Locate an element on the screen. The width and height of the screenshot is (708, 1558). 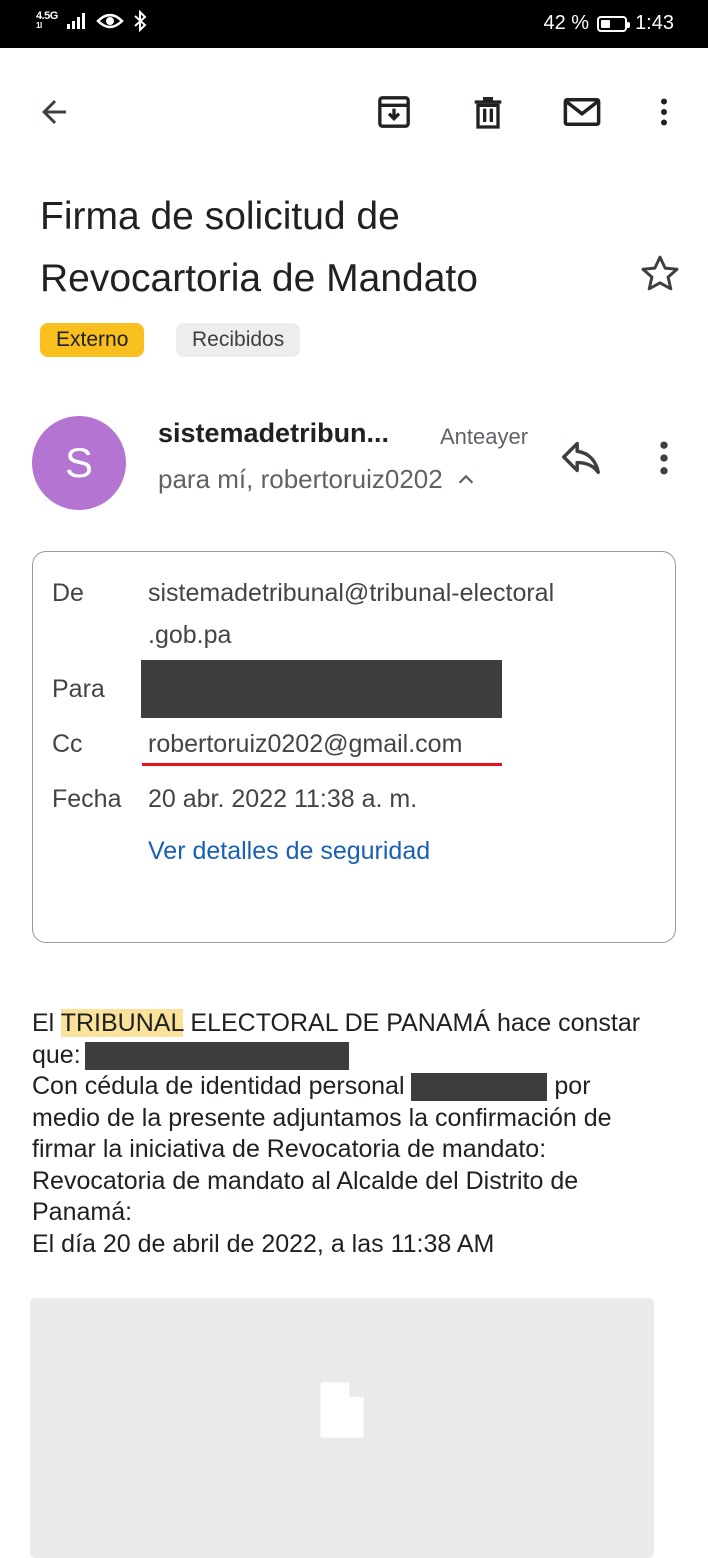
date-value: 20 abr. 2022 11:38 a. m. is located at coordinates (283, 799).